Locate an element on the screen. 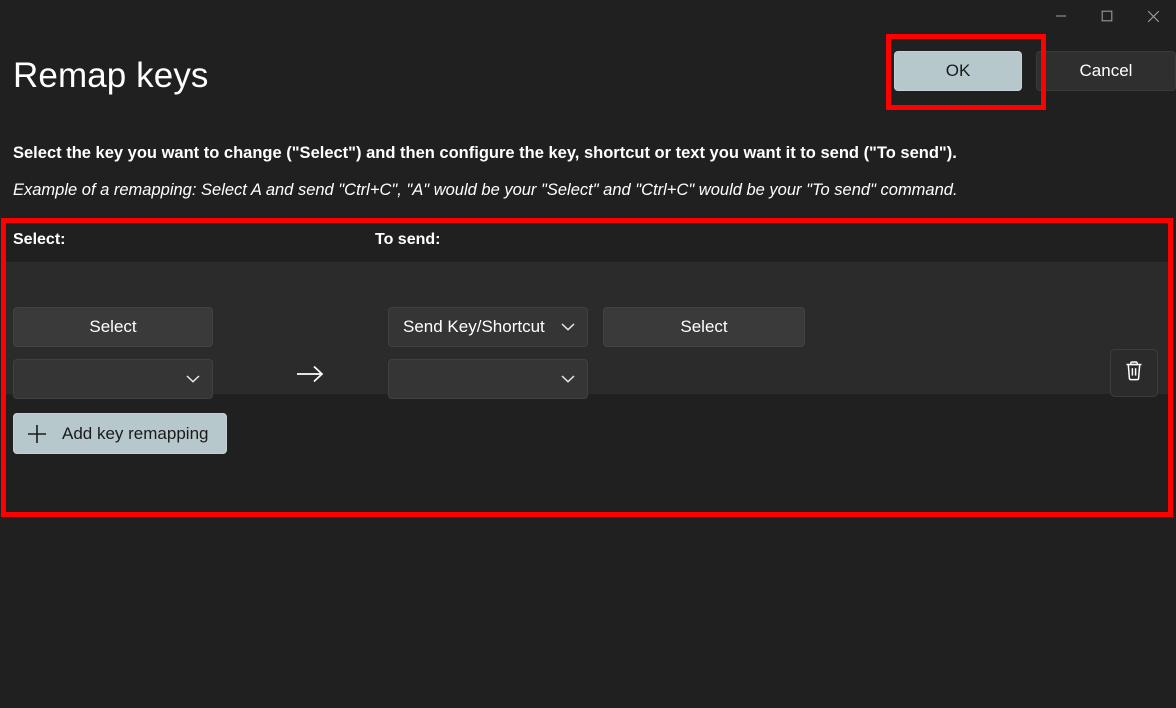 Image resolution: width=1176 pixels, height=708 pixels. trash-icon is located at coordinates (1134, 373).